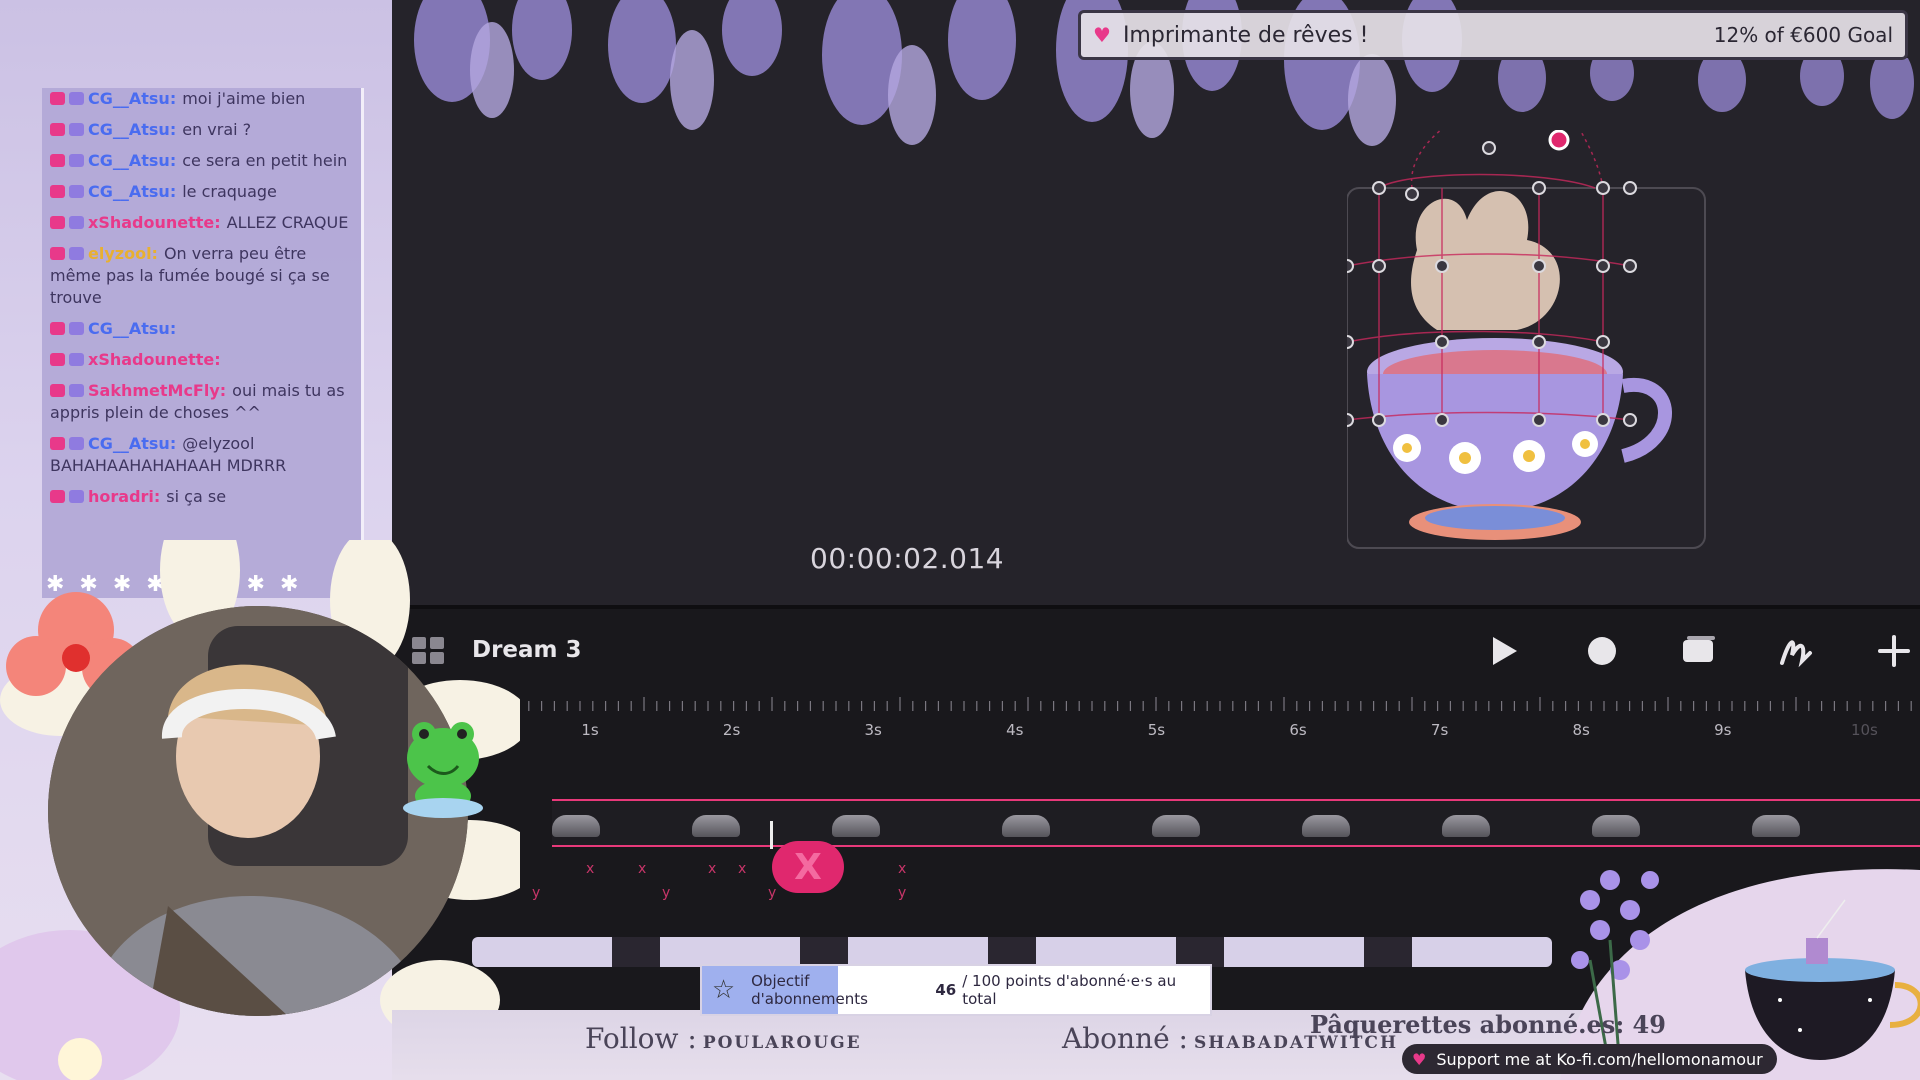  I want to click on chat-username: SakhmetMcFly:, so click(157, 390).